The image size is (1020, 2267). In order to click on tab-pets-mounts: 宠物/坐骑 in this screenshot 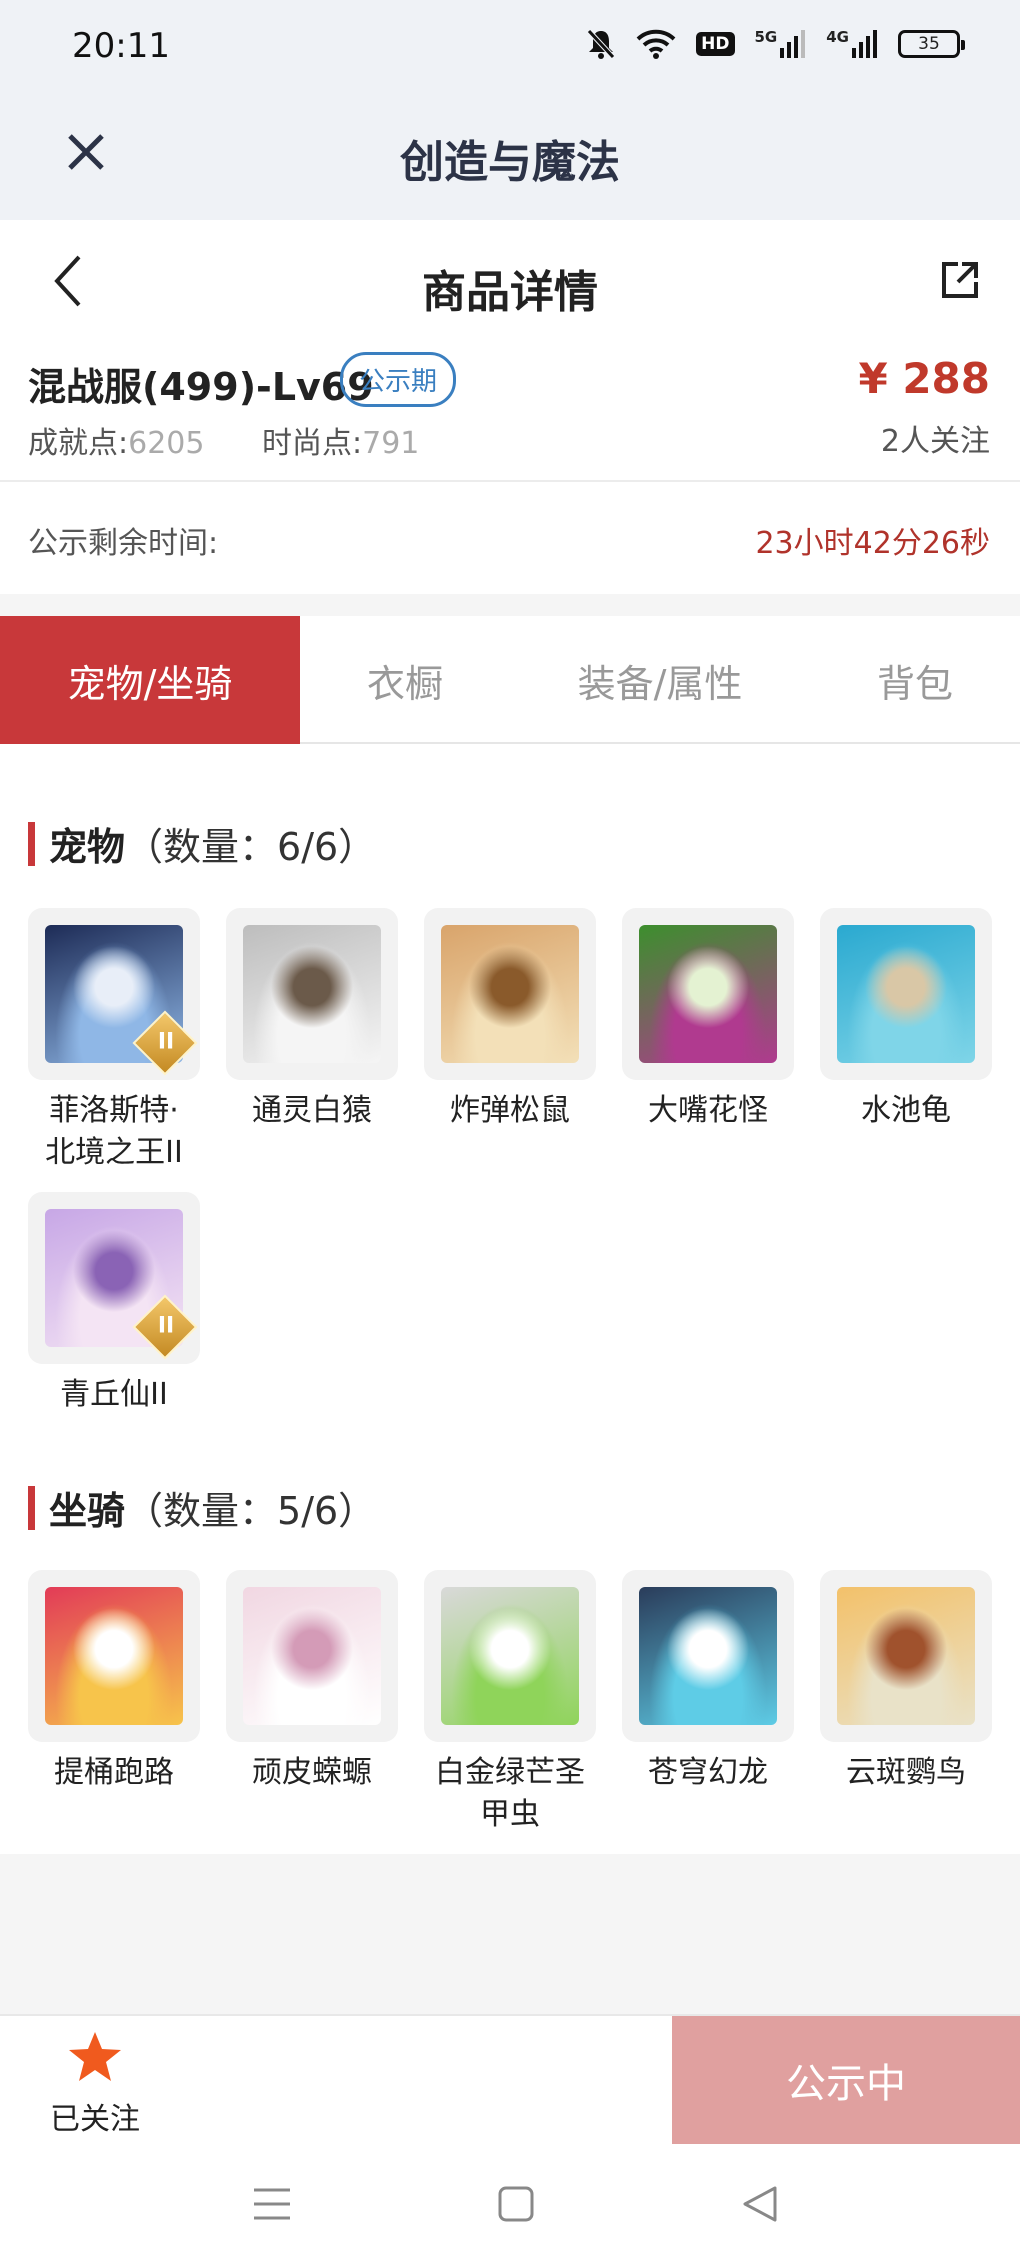, I will do `click(150, 680)`.